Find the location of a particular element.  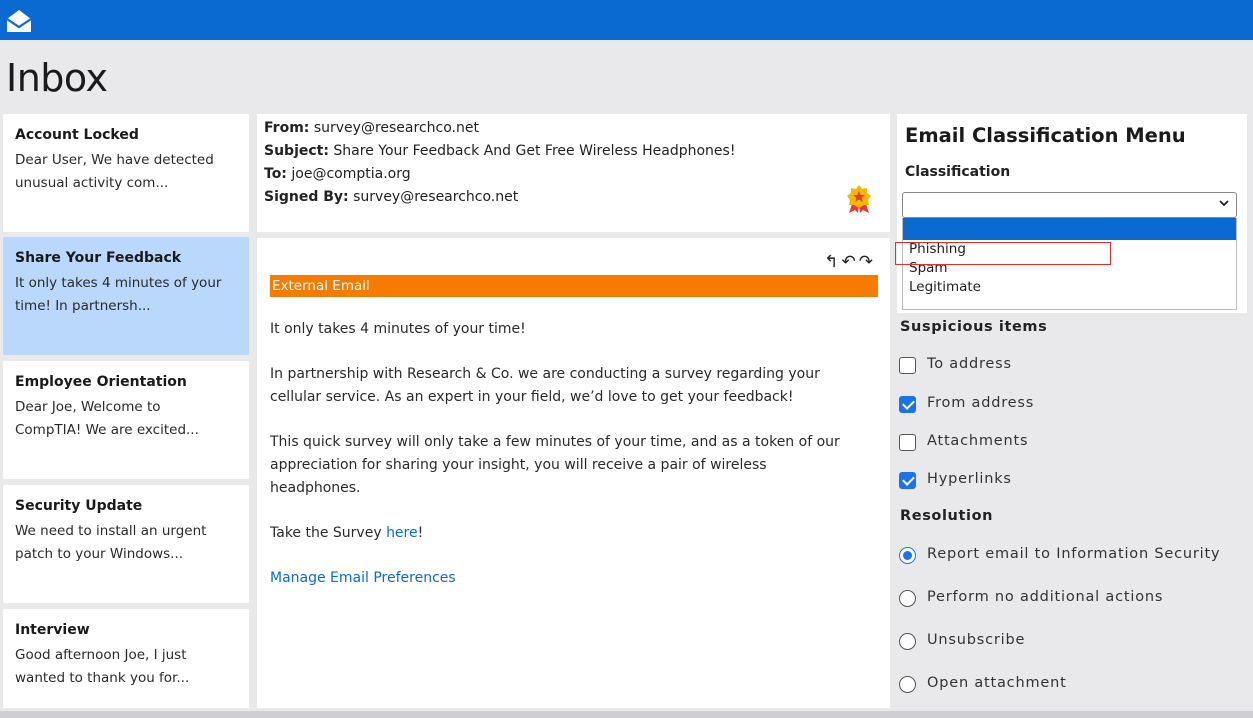

signed-by-row: Signed By: survey@researchco.net is located at coordinates (391, 197).